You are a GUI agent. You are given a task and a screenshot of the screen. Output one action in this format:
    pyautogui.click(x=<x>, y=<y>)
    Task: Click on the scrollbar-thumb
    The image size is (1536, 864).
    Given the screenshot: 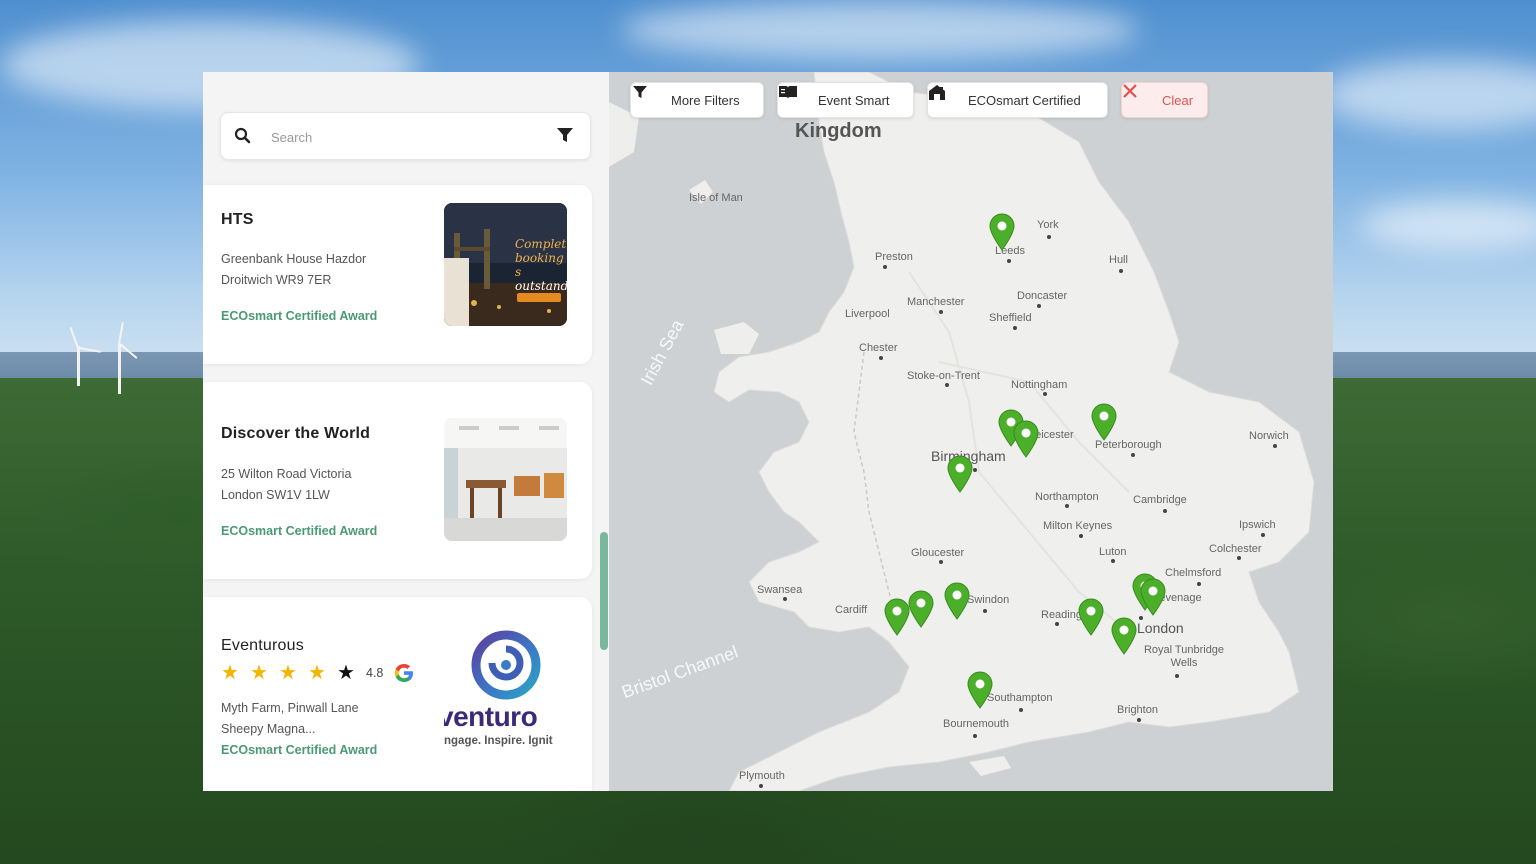 What is the action you would take?
    pyautogui.click(x=604, y=591)
    